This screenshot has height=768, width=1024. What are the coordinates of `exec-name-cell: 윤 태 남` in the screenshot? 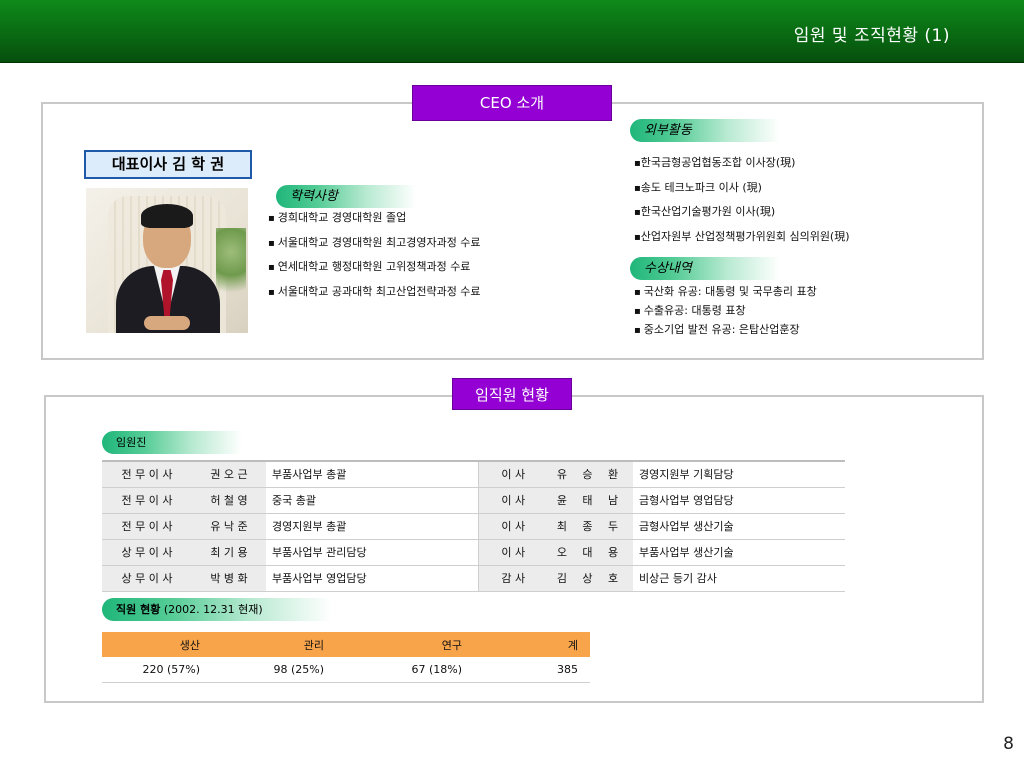 It's located at (590, 500).